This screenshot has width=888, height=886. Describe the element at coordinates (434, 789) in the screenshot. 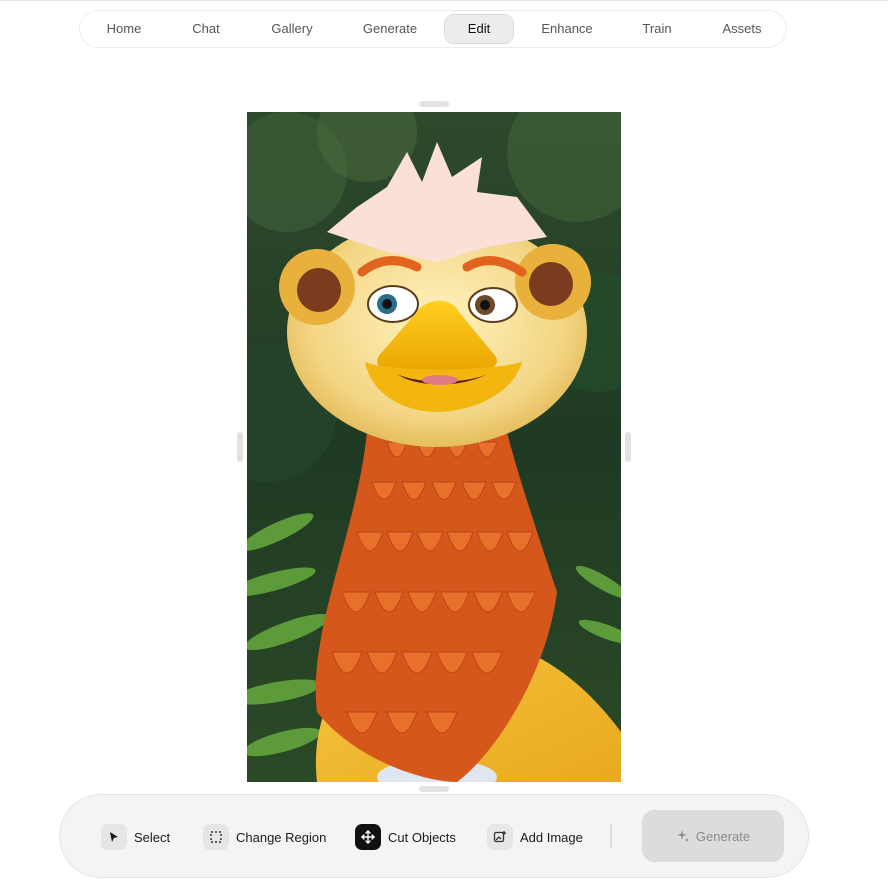

I see `resize-handle-bottom` at that location.